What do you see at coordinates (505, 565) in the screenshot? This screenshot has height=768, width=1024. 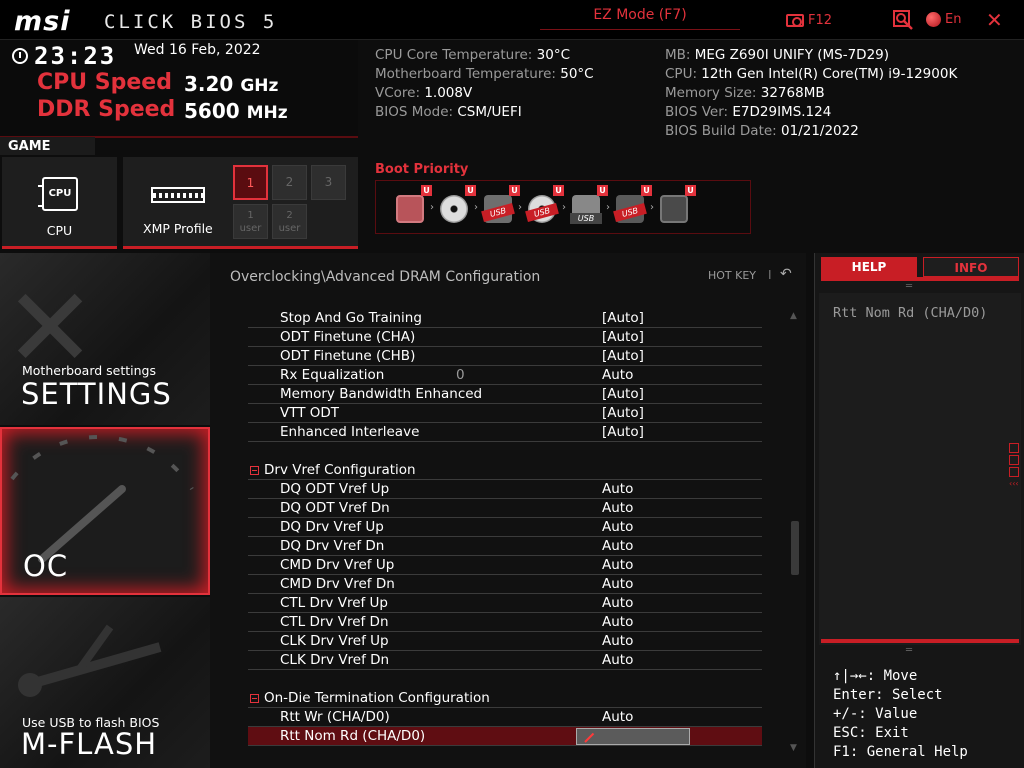 I see `setting-row: CMD Drv Vref Up Auto` at bounding box center [505, 565].